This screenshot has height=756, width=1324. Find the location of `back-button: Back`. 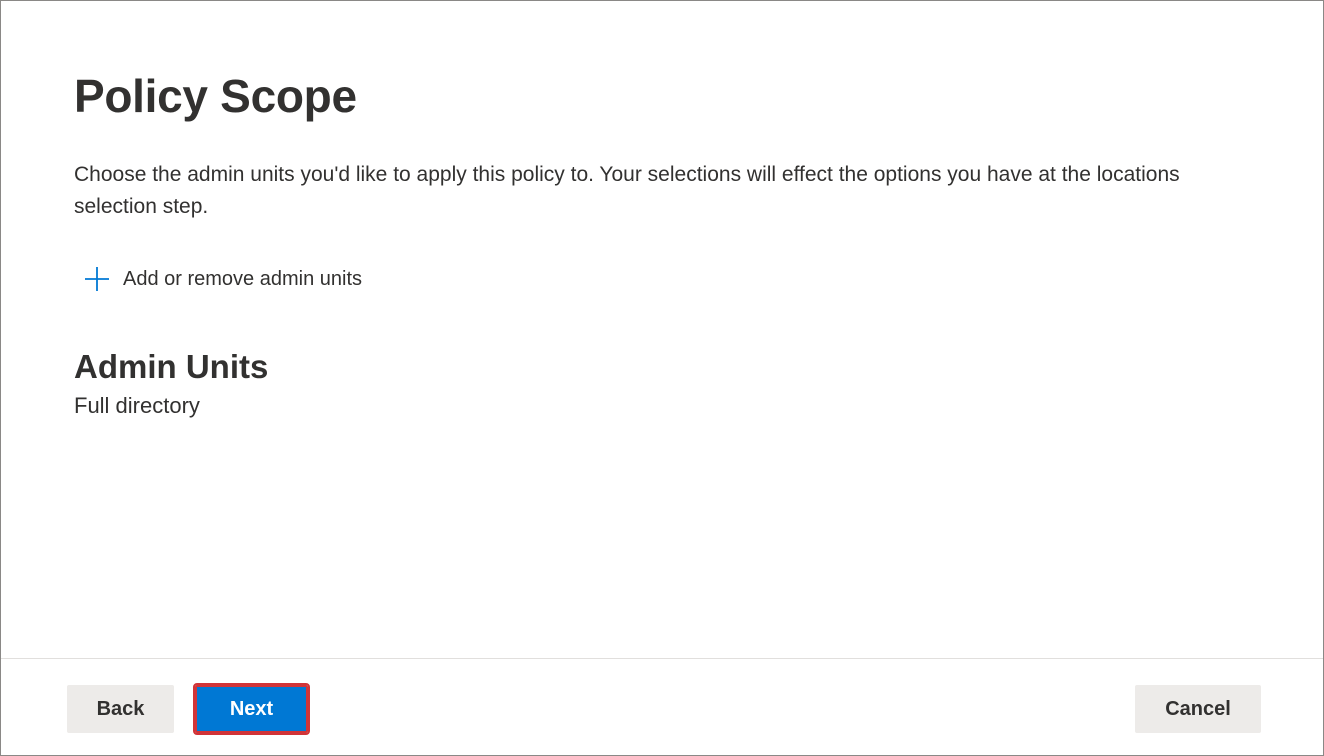

back-button: Back is located at coordinates (120, 709).